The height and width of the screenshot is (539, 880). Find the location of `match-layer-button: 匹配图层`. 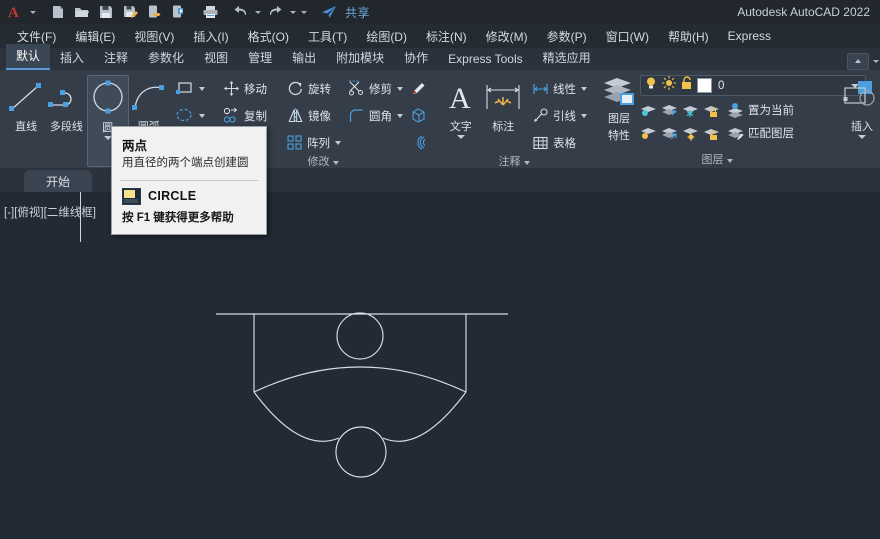

match-layer-button: 匹配图层 is located at coordinates (759, 133).